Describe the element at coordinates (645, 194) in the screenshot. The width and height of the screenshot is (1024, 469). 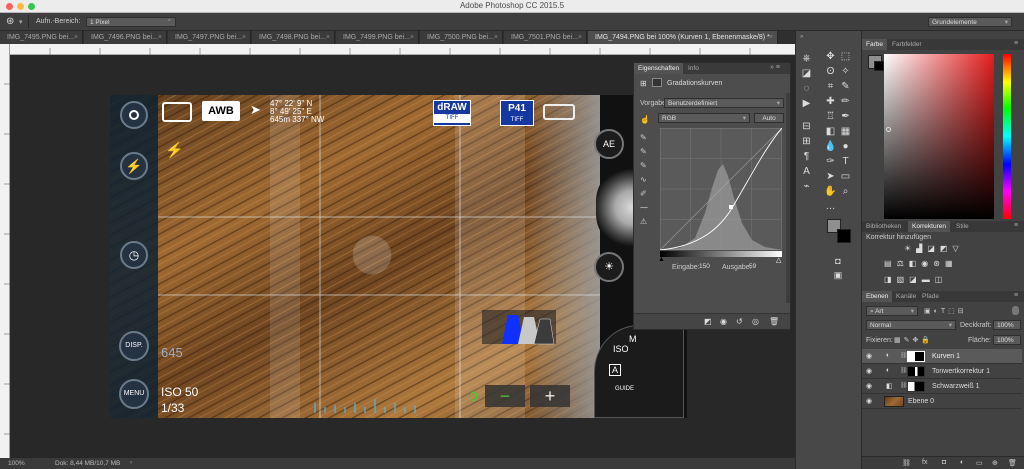
I see `pencil-icon: ✐` at that location.